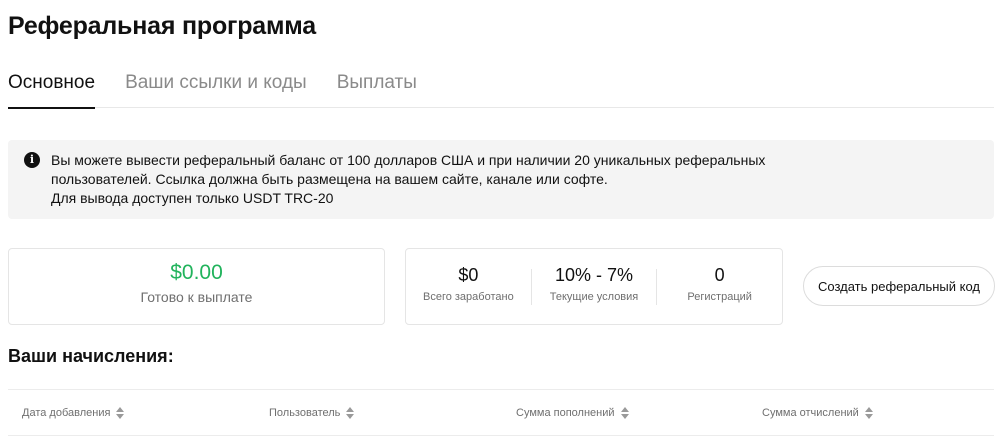 The height and width of the screenshot is (440, 996). What do you see at coordinates (196, 272) in the screenshot?
I see `balance-amount: $0.00` at bounding box center [196, 272].